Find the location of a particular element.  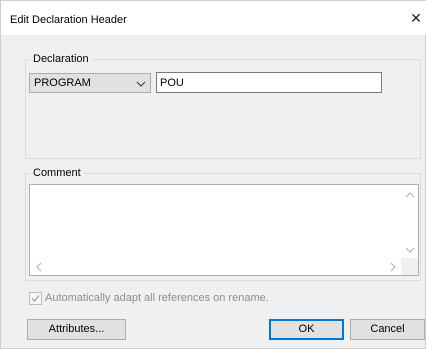

declaration-type-value: PROGRAM is located at coordinates (62, 83).